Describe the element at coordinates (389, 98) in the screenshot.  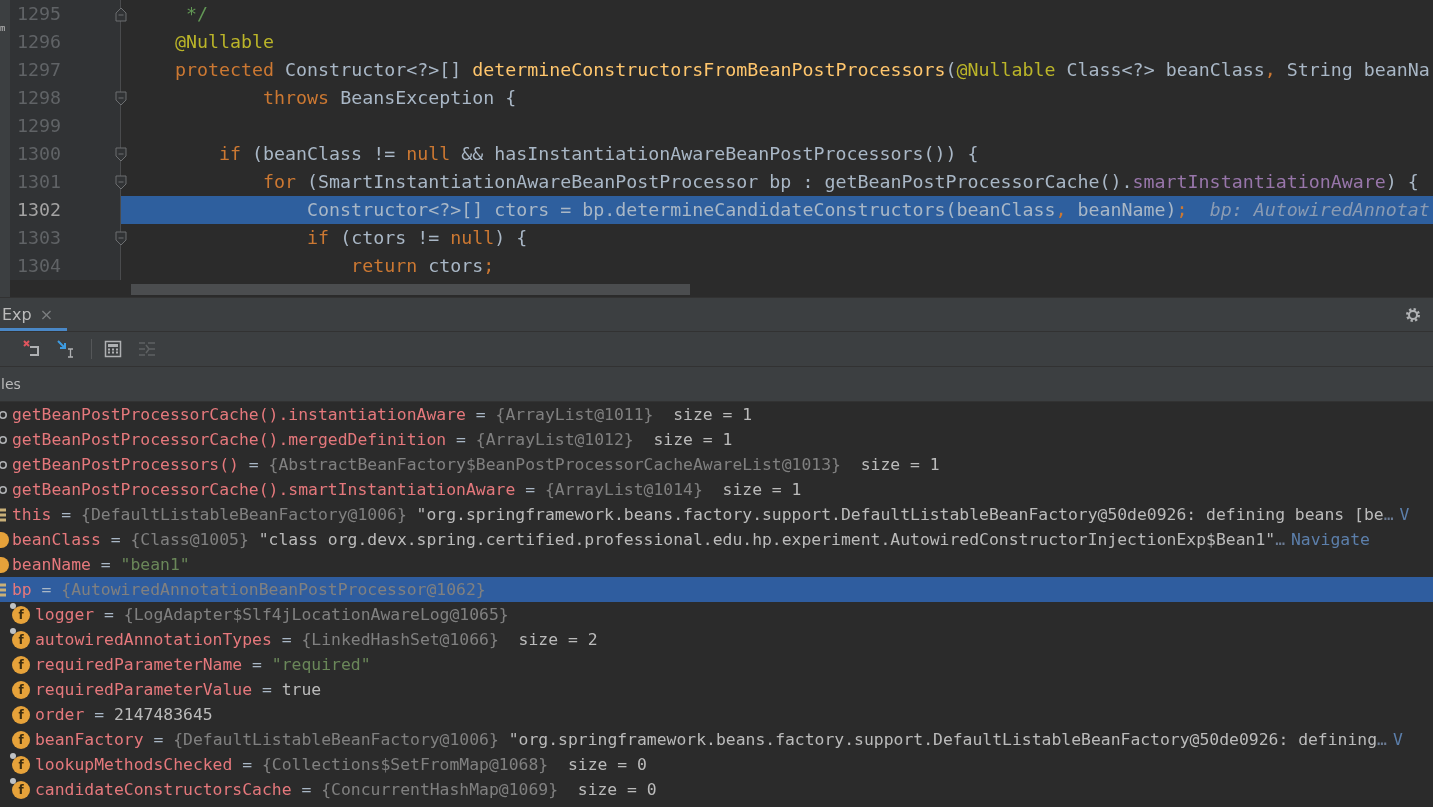
I see `code-line: throws BeansException {` at that location.